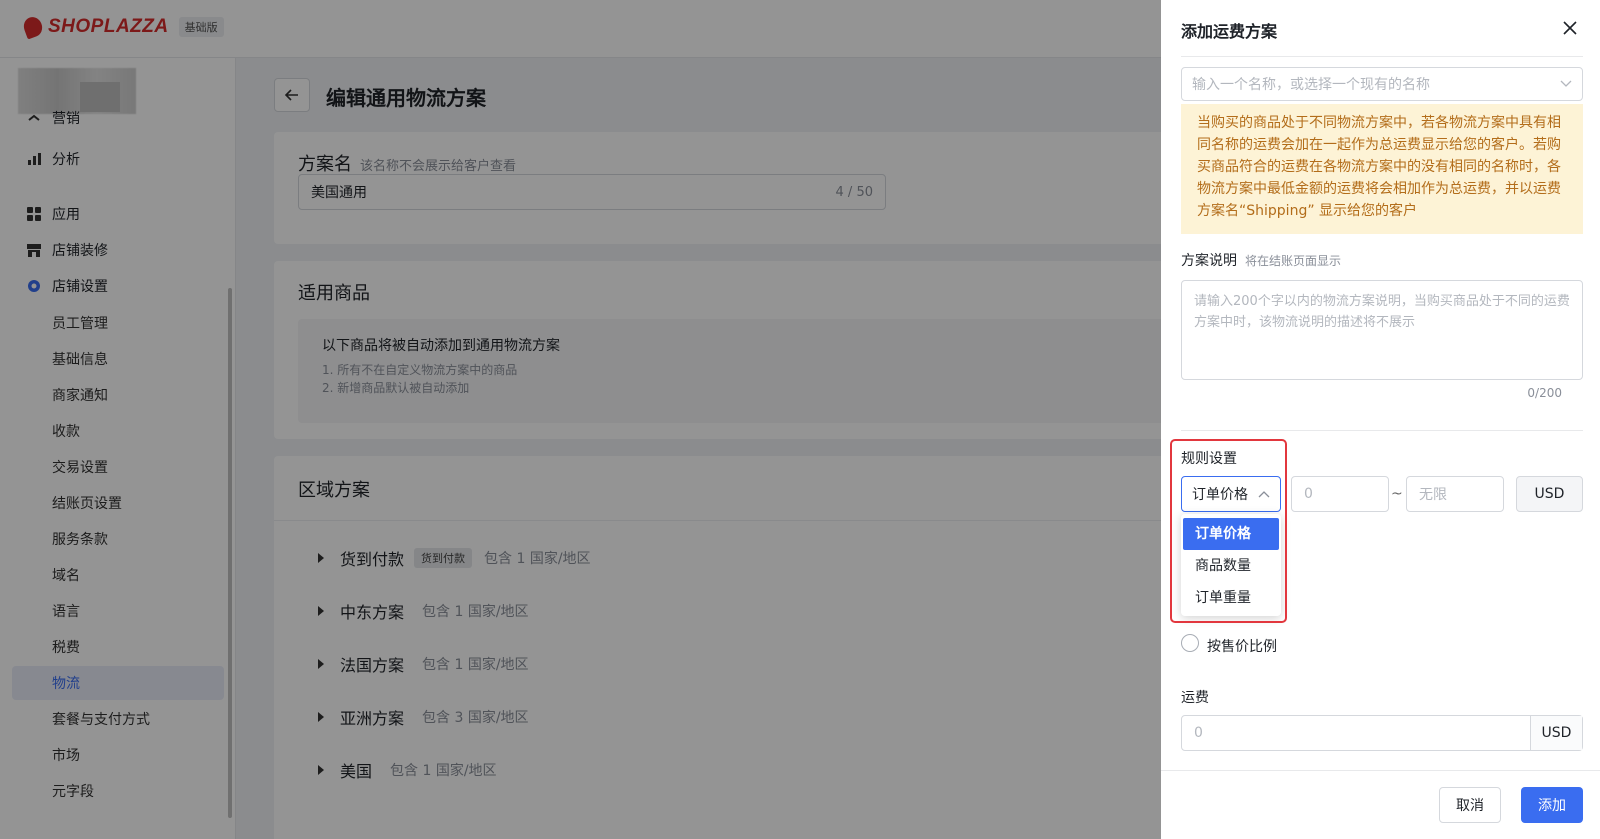 This screenshot has height=839, width=1600. I want to click on cancel-button: 取消, so click(1470, 805).